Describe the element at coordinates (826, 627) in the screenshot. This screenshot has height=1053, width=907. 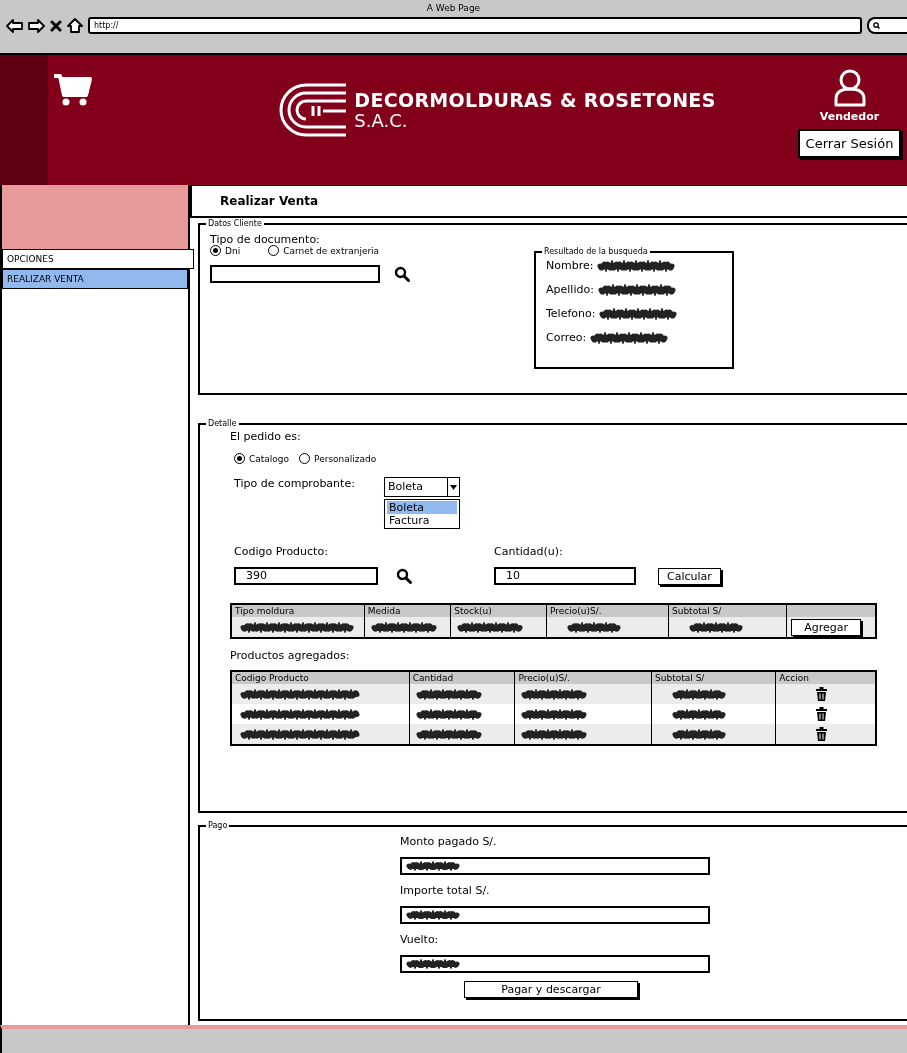
I see `add-button: Agregar` at that location.